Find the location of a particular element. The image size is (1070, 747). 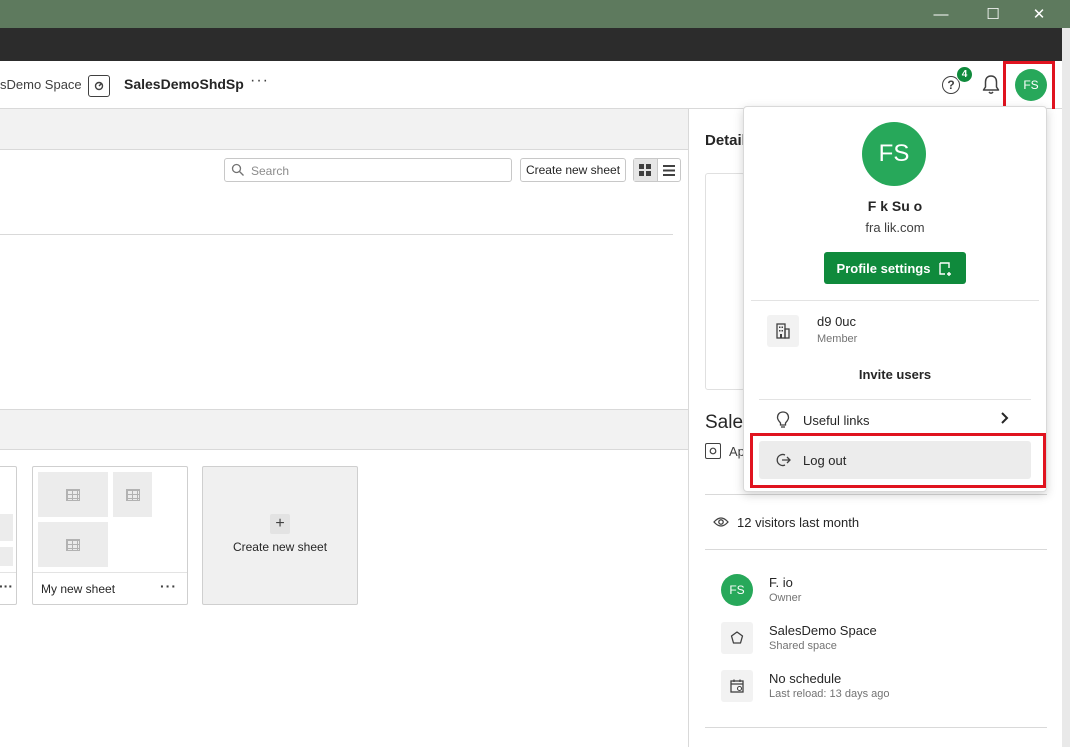

profile-settings-label: Profile settings is located at coordinates (883, 268).